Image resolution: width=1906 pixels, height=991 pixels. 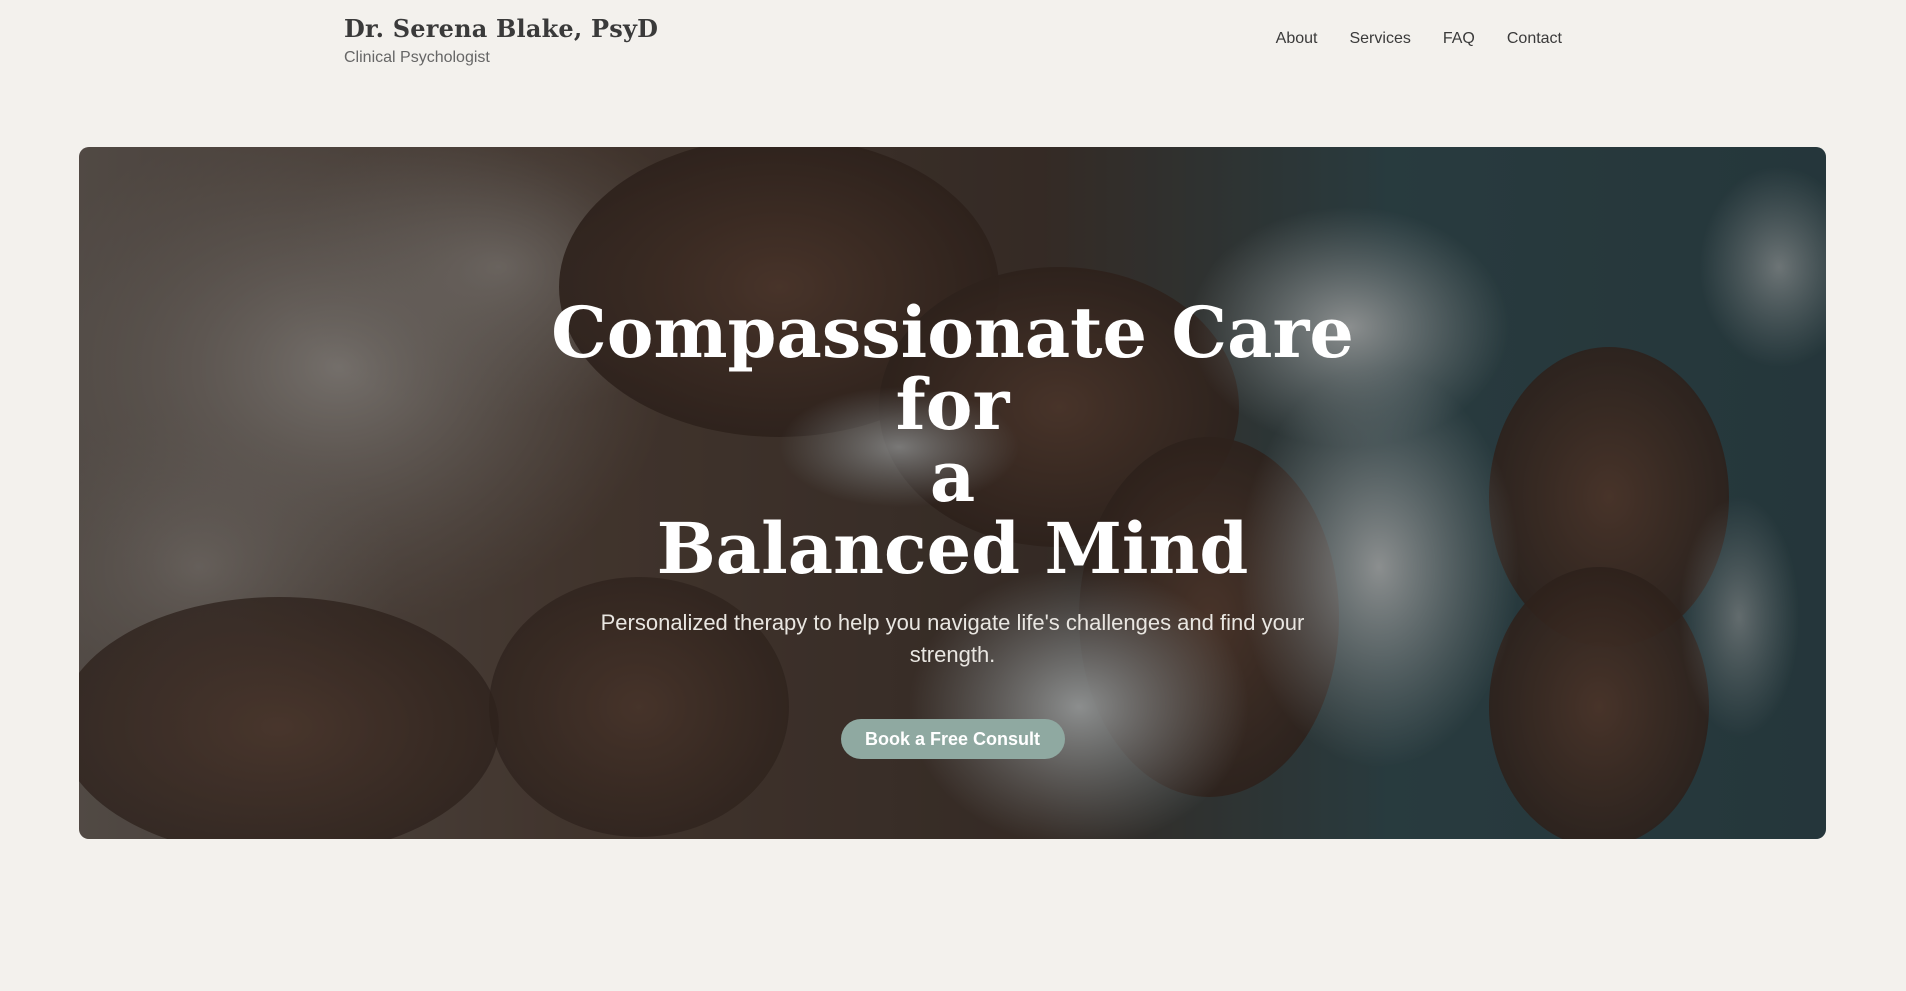 What do you see at coordinates (952, 548) in the screenshot?
I see `hero-title-line: Balanced Mind` at bounding box center [952, 548].